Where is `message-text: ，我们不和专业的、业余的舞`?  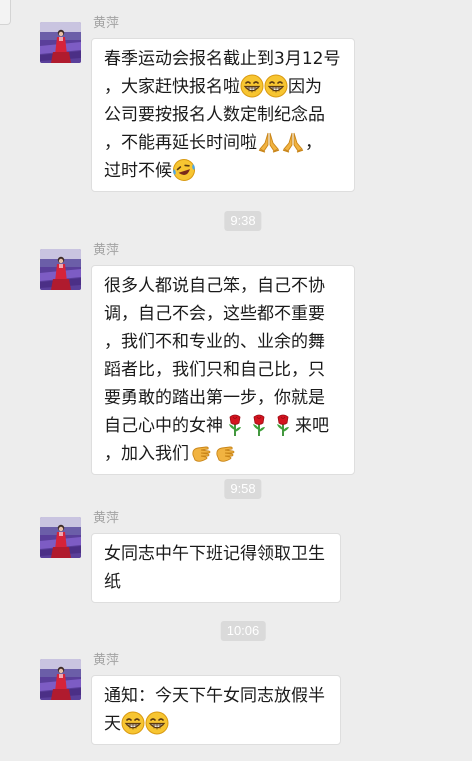
message-text: ，我们不和专业的、业余的舞 is located at coordinates (214, 342).